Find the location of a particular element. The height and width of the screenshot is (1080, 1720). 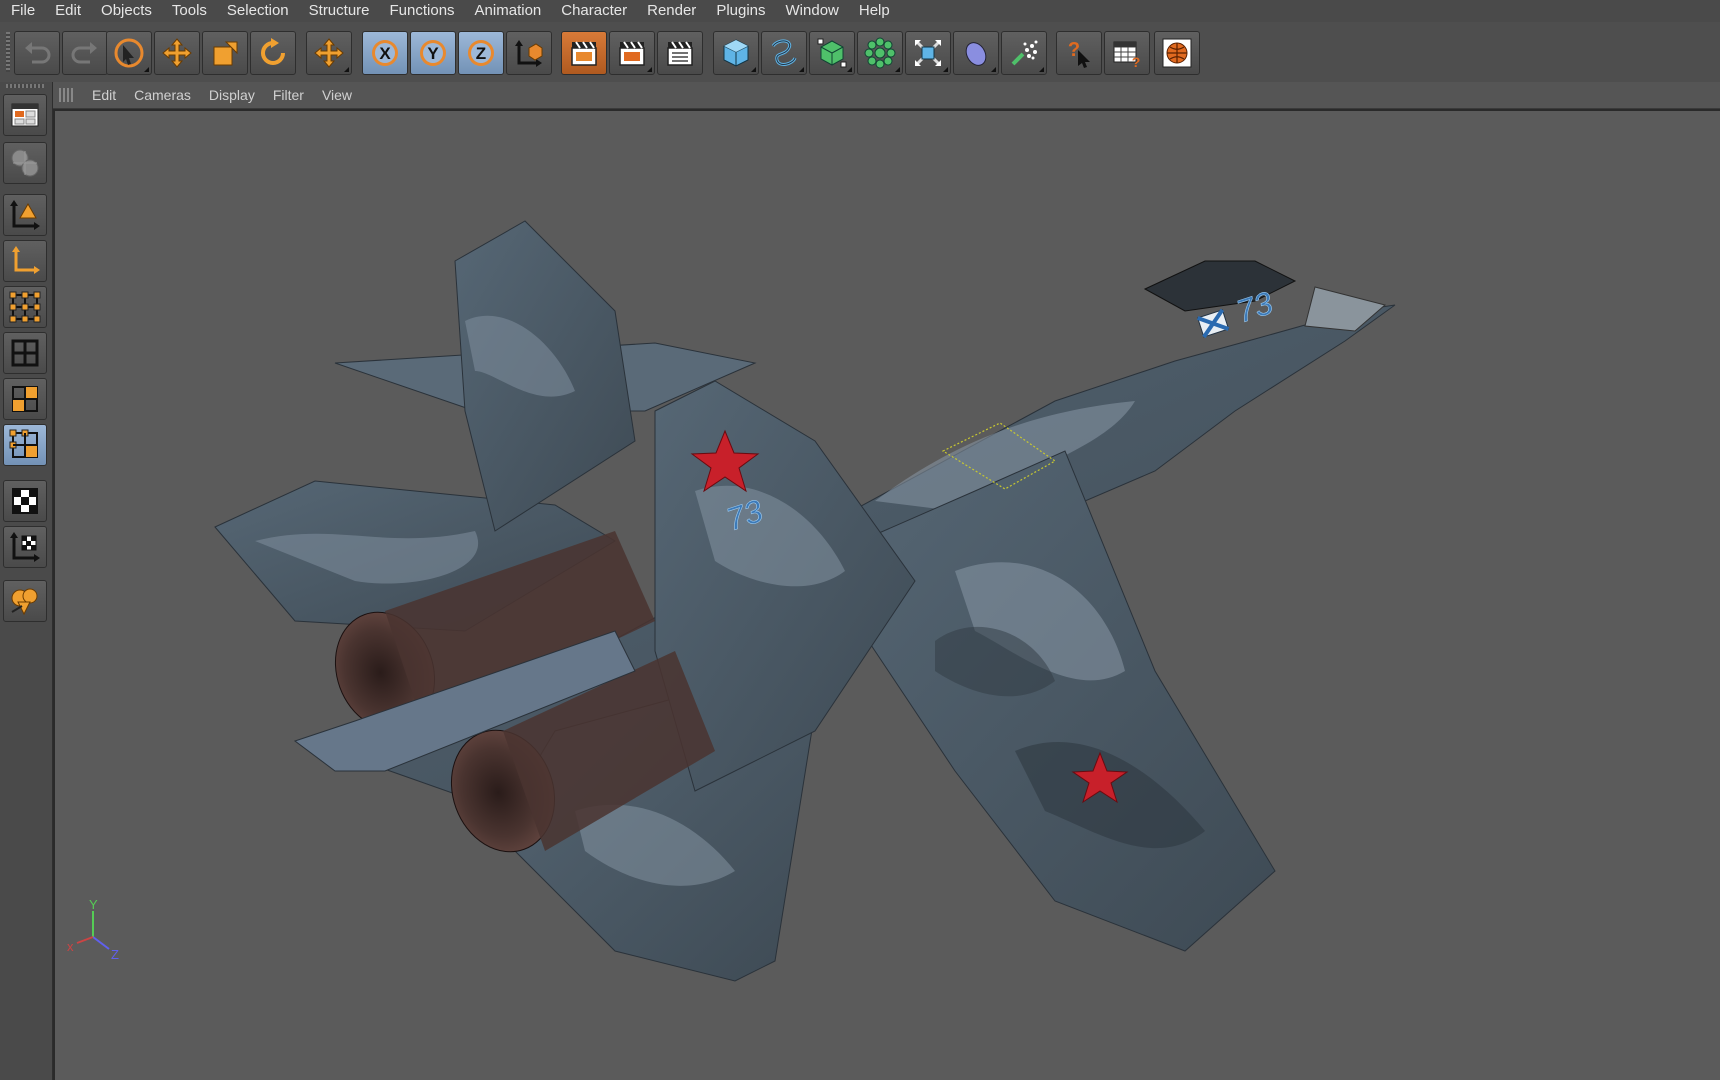

help-button: ? is located at coordinates (1079, 53).